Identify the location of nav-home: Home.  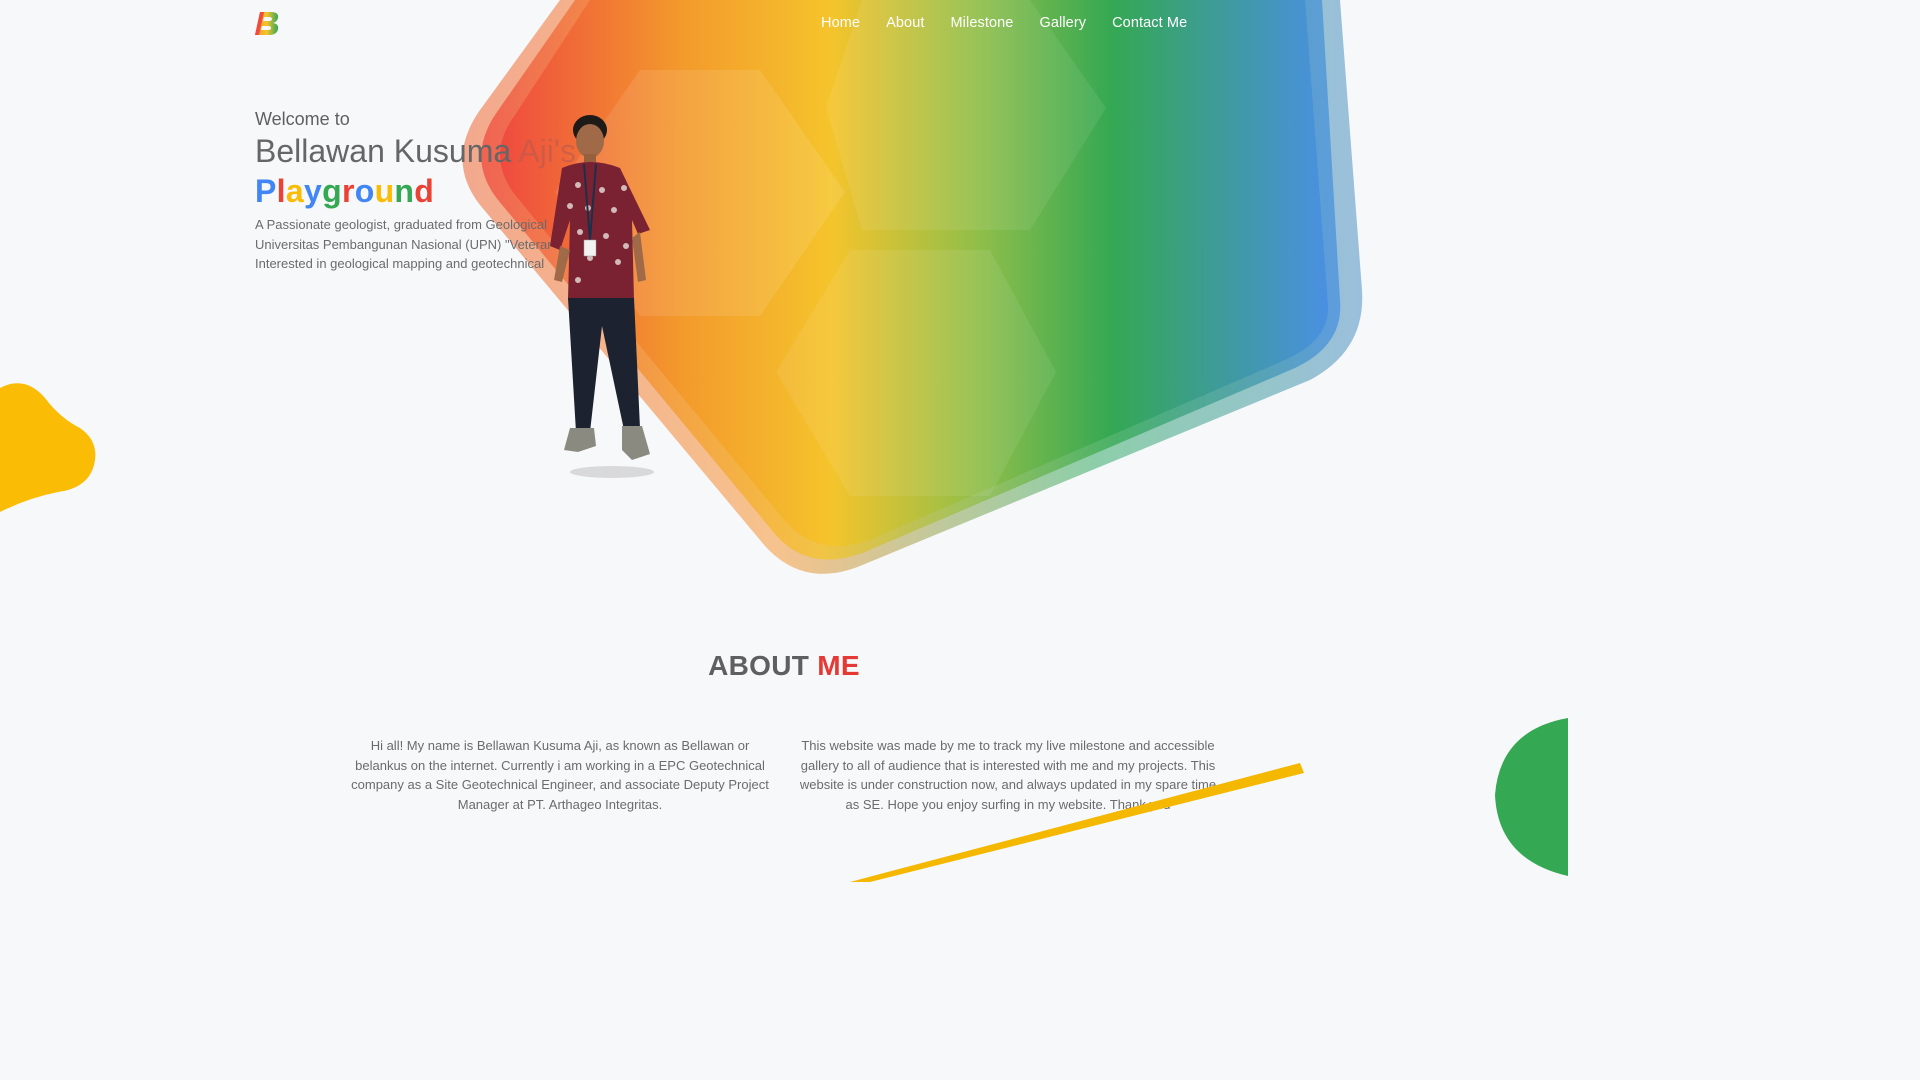
(840, 23).